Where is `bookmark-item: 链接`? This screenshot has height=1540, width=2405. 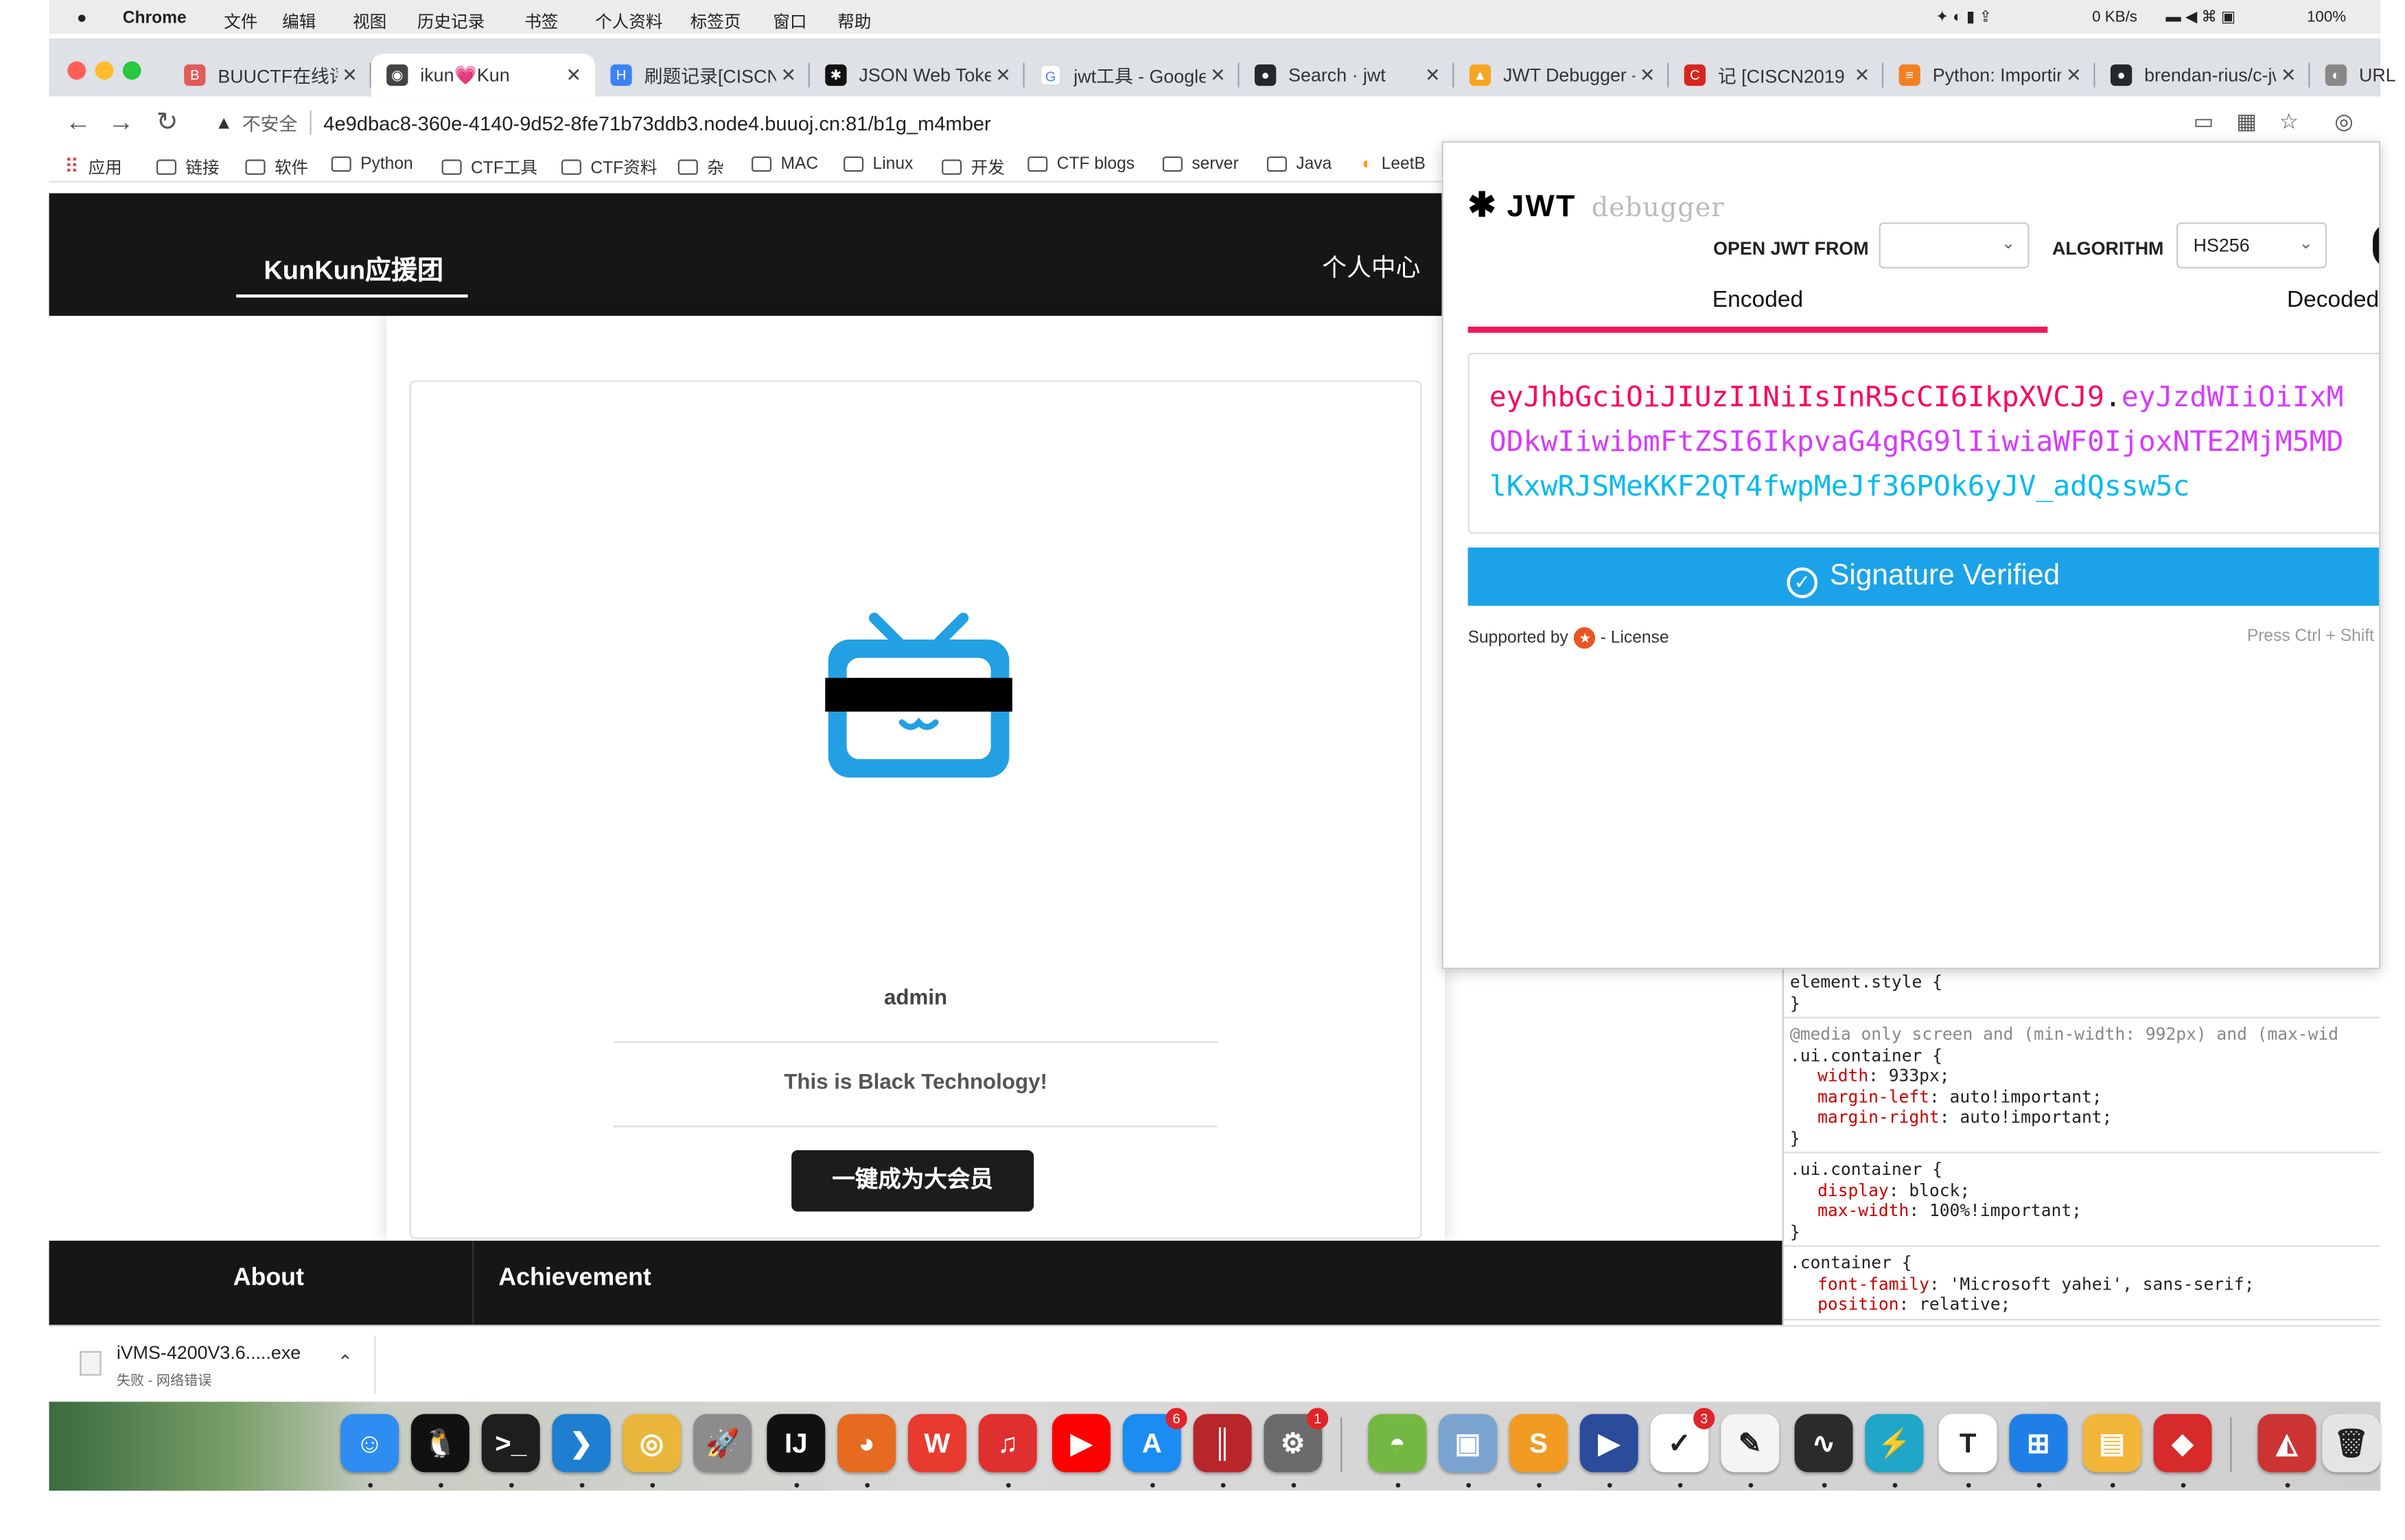
bookmark-item: 链接 is located at coordinates (188, 167).